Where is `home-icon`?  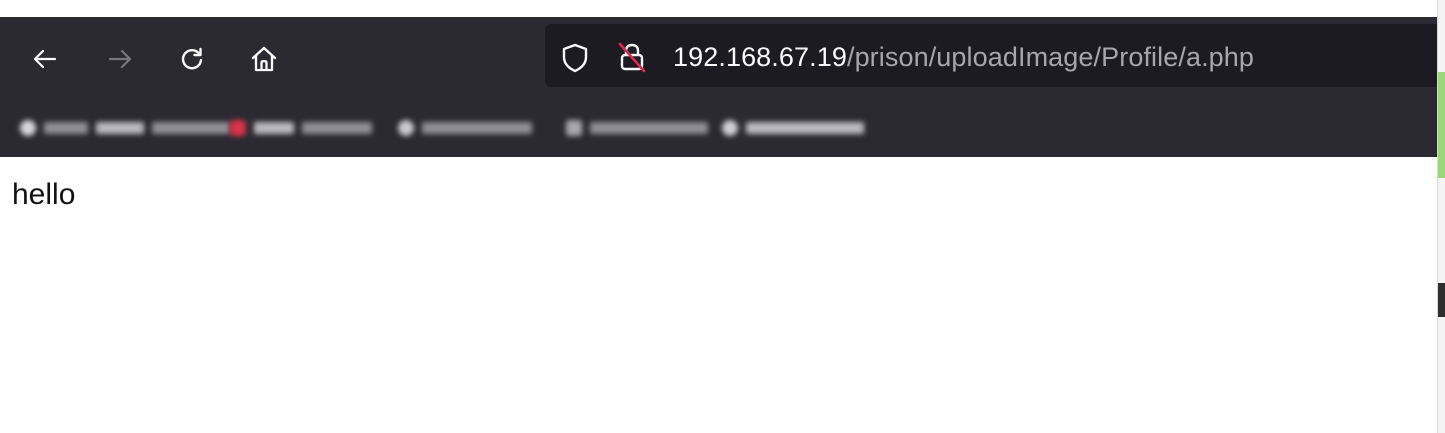 home-icon is located at coordinates (264, 59).